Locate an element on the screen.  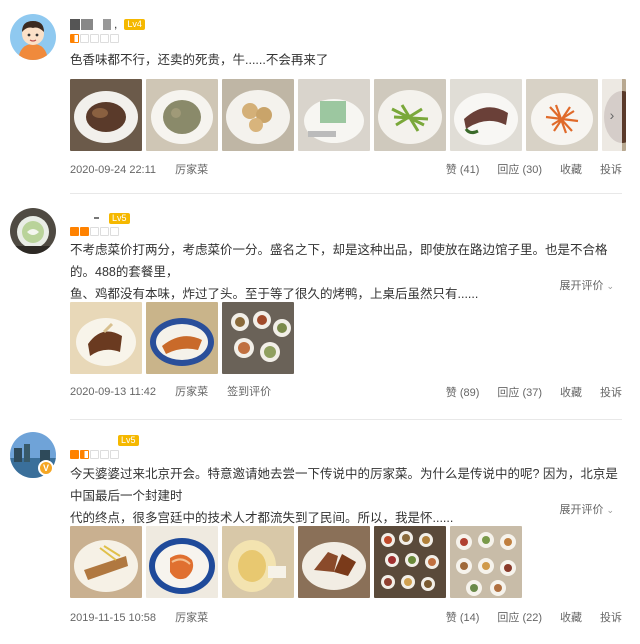
like-count: (41) is located at coordinates (469, 170).